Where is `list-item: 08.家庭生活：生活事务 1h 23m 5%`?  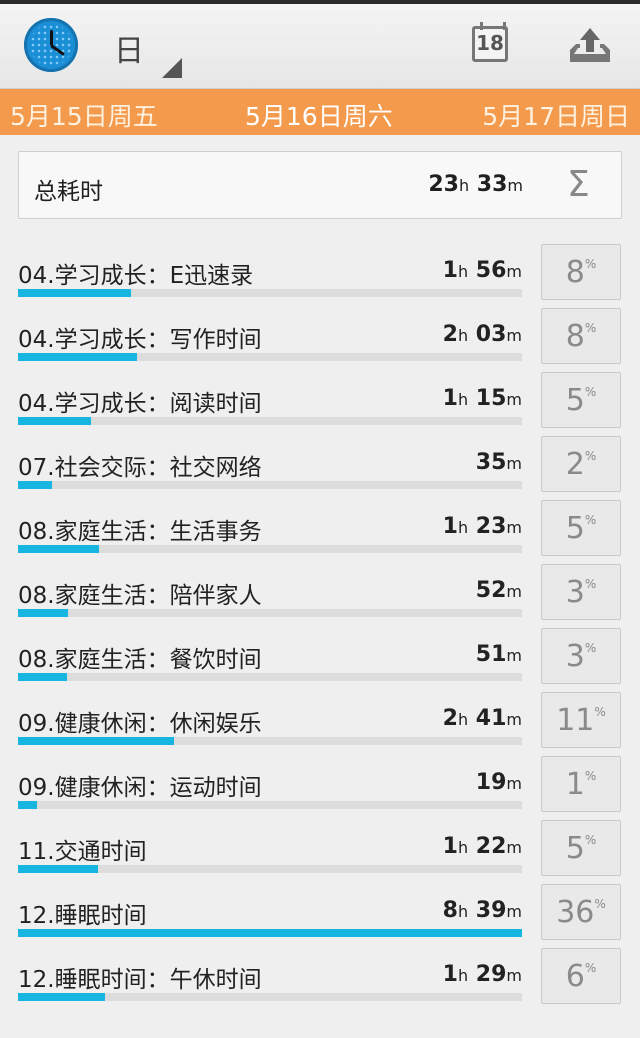 list-item: 08.家庭生活：生活事务 1h 23m 5% is located at coordinates (320, 530).